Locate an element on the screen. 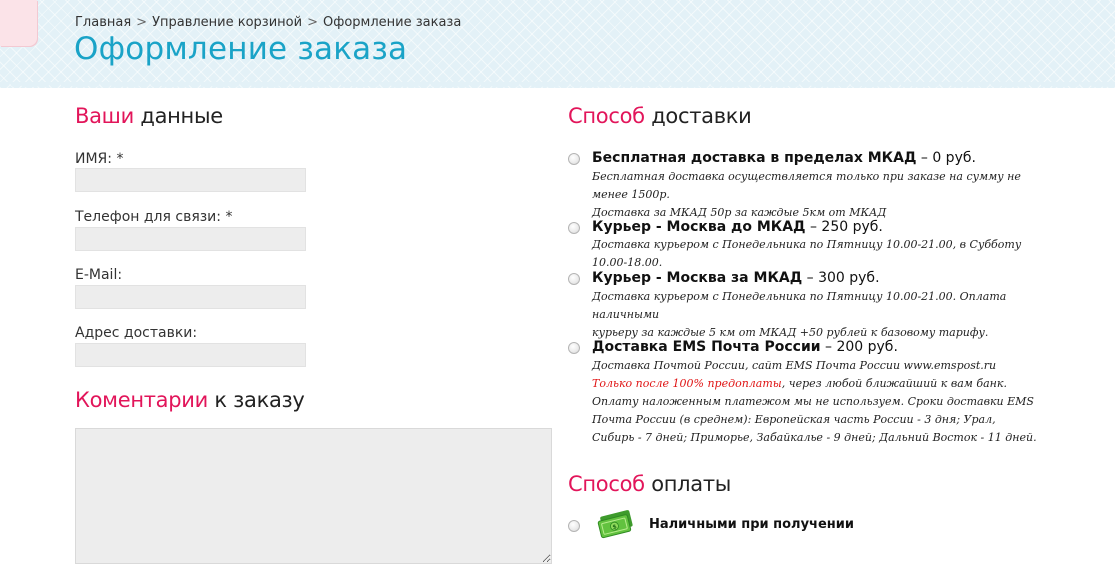 This screenshot has width=1115, height=578. heading-rest: данные is located at coordinates (181, 116).